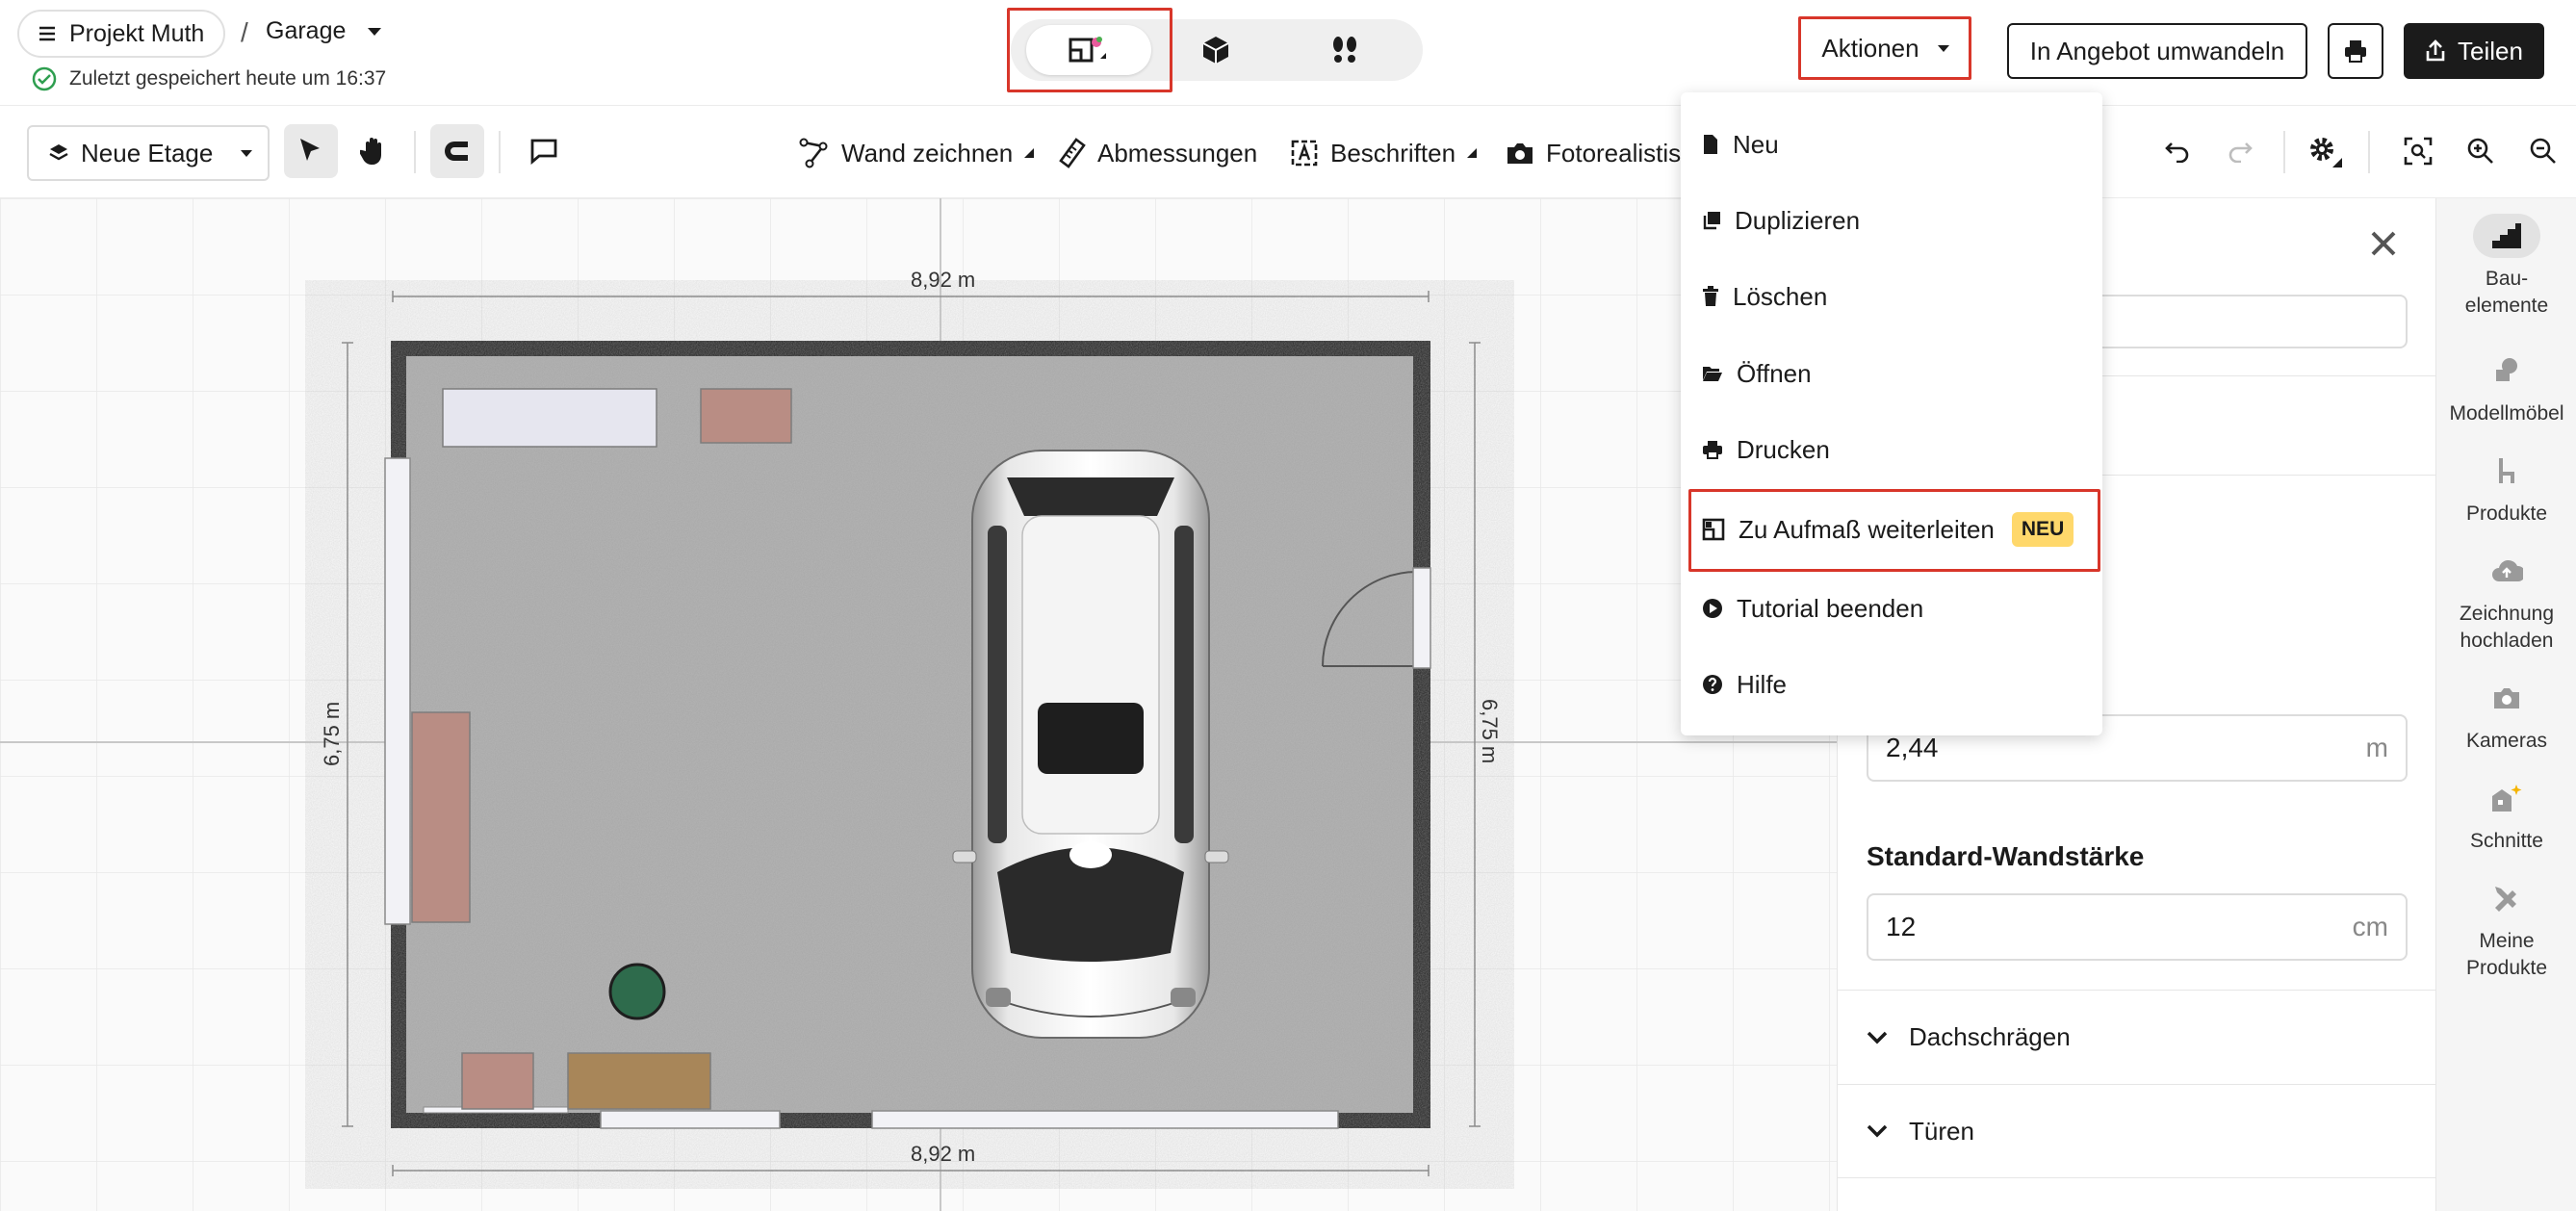 The image size is (2576, 1211). What do you see at coordinates (1614, 152) in the screenshot?
I see `photorealistic-label: Fotorealistis` at bounding box center [1614, 152].